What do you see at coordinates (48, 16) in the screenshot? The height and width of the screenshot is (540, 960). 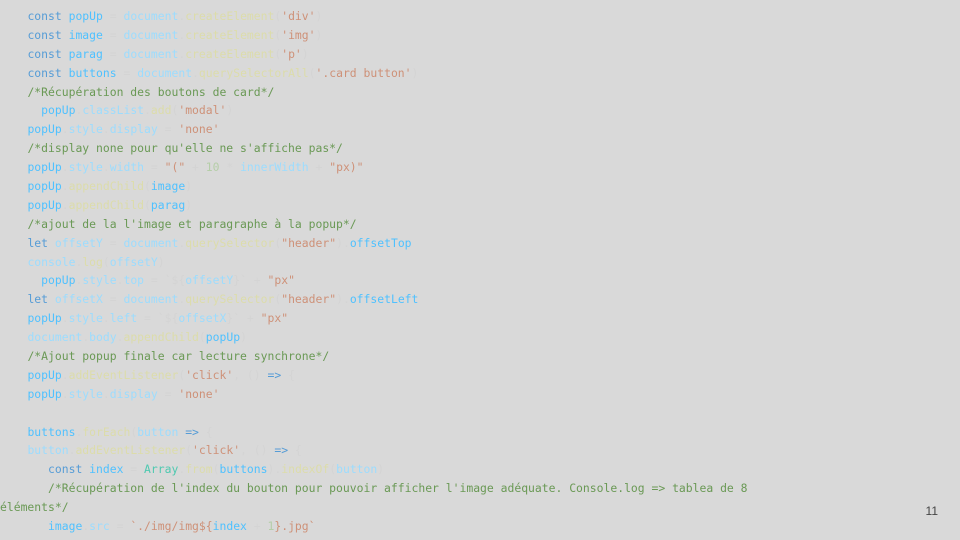 I see `code-token: const` at bounding box center [48, 16].